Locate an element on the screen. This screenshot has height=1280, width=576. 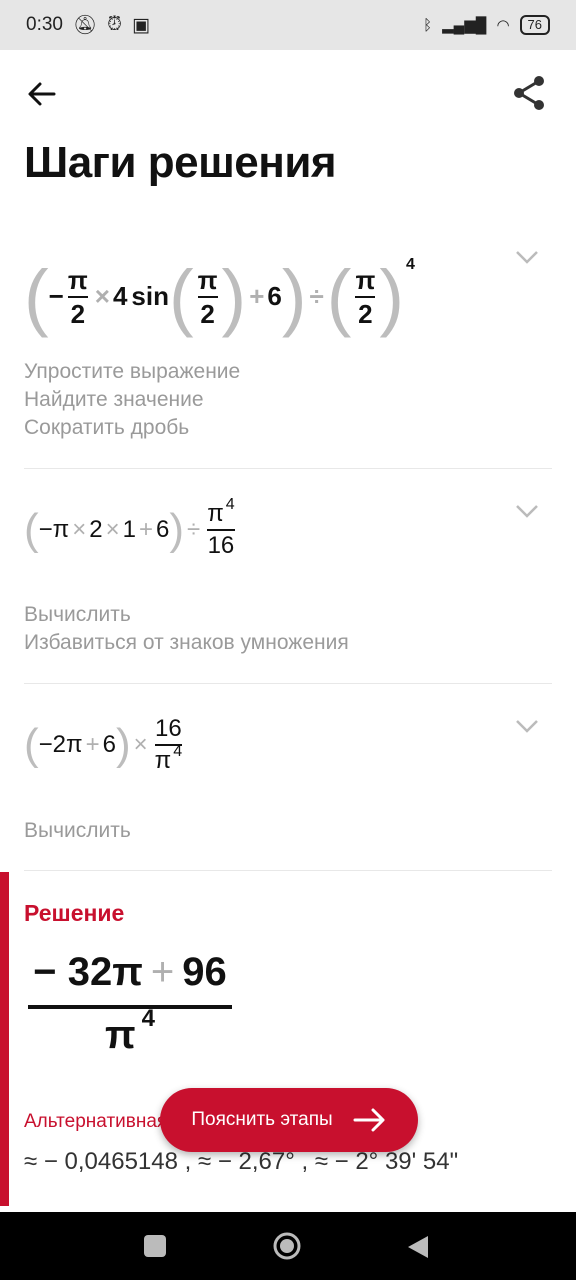
step-2-description: Вычислить is located at coordinates (77, 614).